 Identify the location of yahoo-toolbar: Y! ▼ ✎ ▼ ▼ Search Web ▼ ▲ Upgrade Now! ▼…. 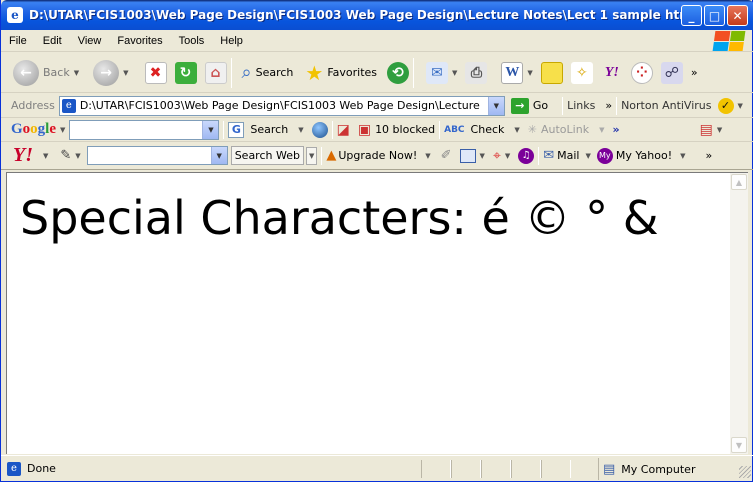
(377, 156).